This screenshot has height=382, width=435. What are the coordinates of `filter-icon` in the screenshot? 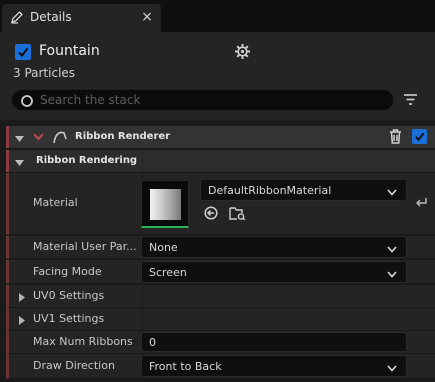 It's located at (410, 99).